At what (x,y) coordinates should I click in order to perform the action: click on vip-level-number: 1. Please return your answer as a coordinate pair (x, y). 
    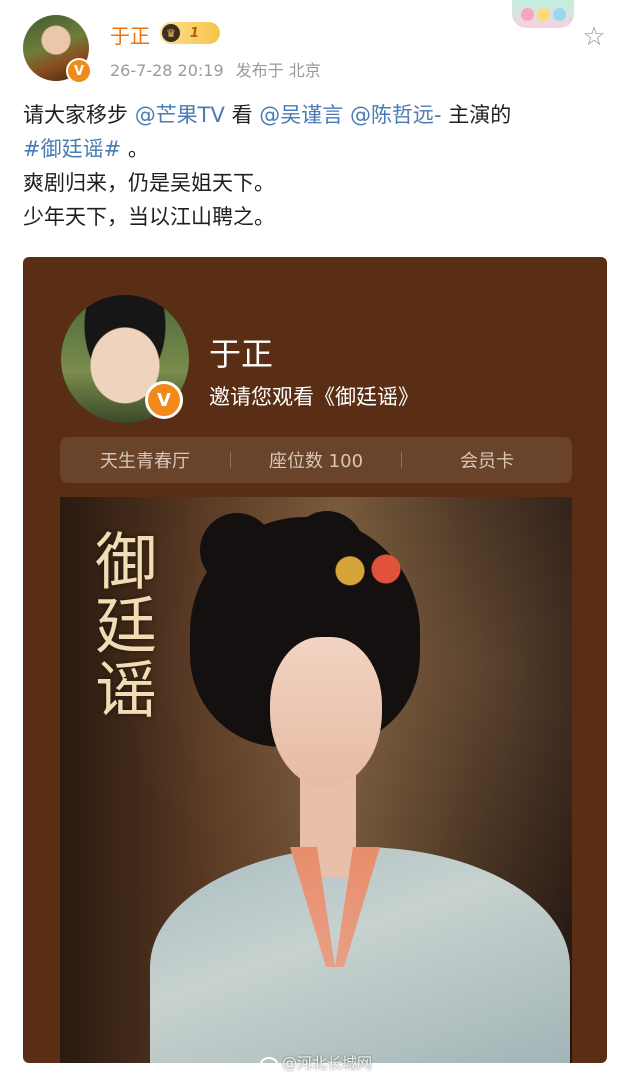
    Looking at the image, I should click on (195, 33).